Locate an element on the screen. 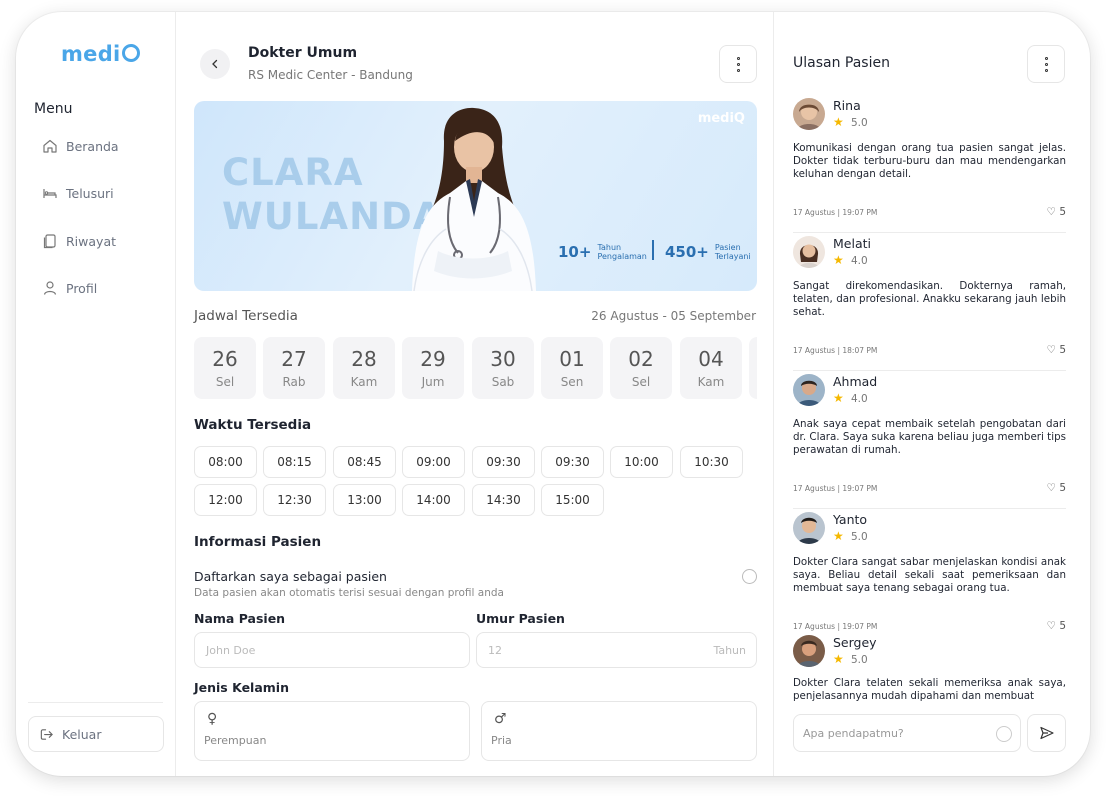 This screenshot has width=1106, height=796. time-slot: 14:30 is located at coordinates (503, 500).